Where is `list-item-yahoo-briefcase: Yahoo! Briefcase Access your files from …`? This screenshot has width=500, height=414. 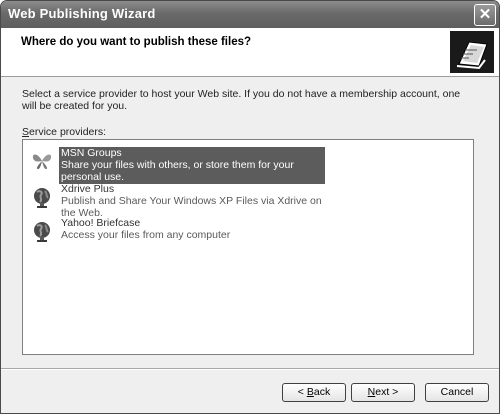
list-item-yahoo-briefcase: Yahoo! Briefcase Access your files from … is located at coordinates (177, 231).